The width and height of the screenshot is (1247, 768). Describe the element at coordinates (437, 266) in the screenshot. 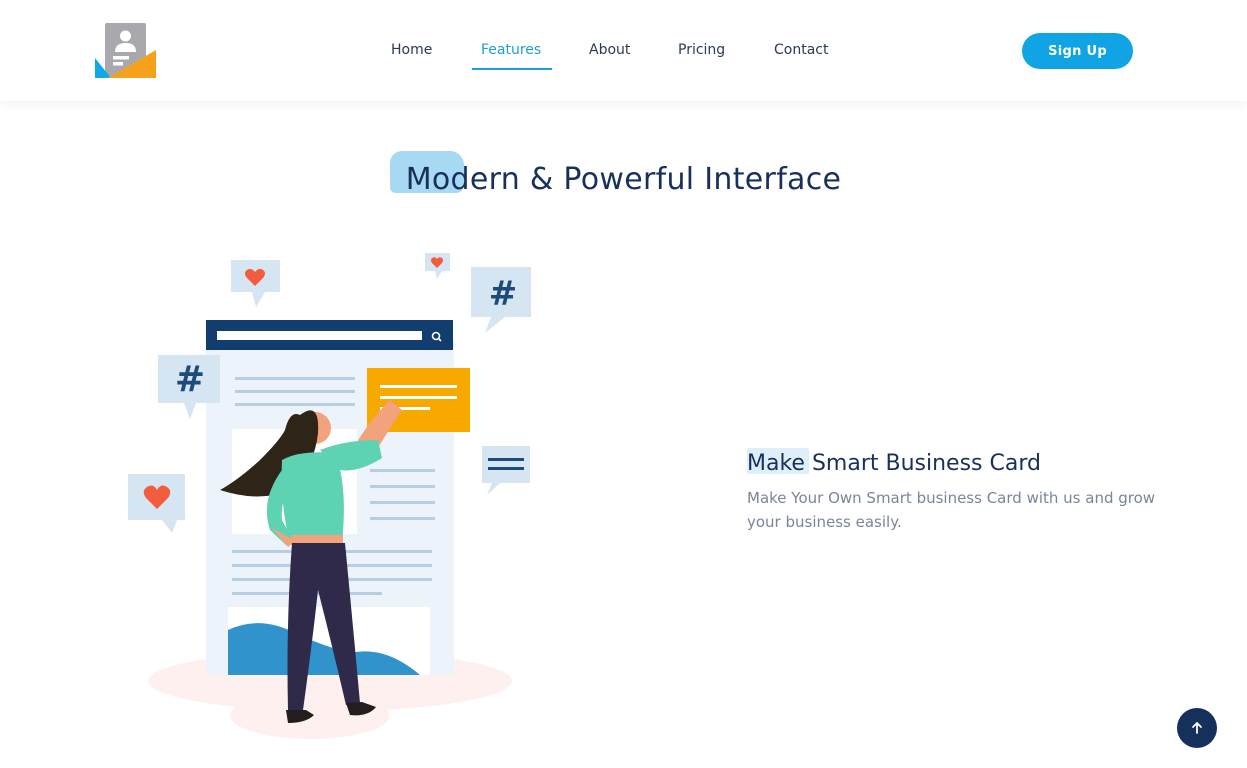

I see `small-heart-bubble-icon` at that location.